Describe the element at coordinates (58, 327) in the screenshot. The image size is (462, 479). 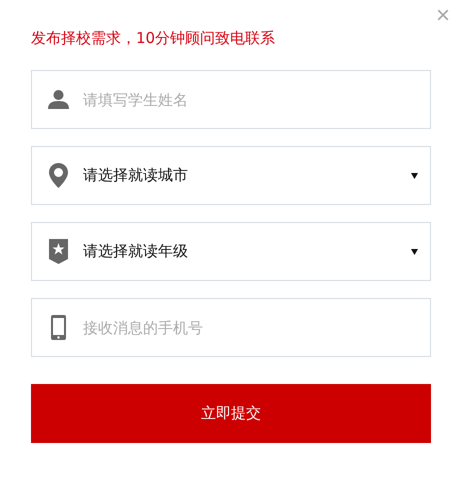
I see `phone-icon` at that location.